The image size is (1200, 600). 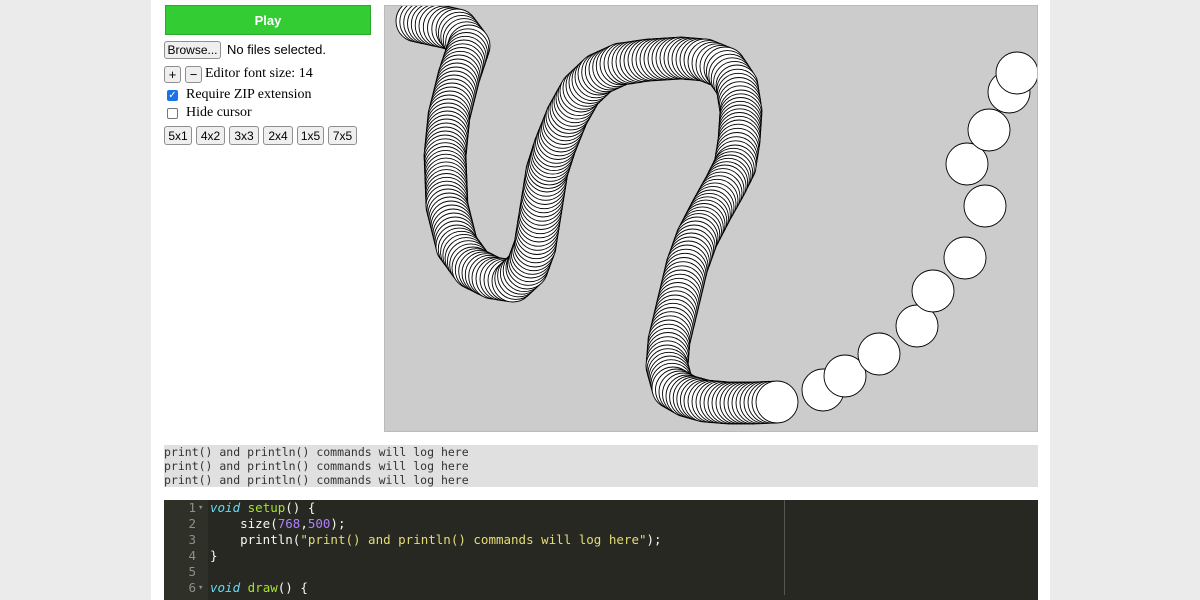 What do you see at coordinates (172, 113) in the screenshot?
I see `hide-cursor-checkbox` at bounding box center [172, 113].